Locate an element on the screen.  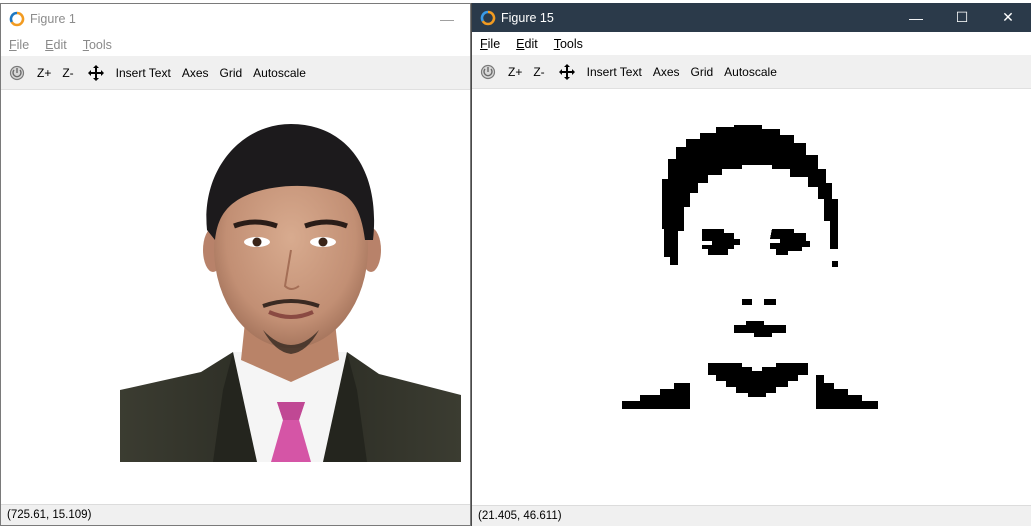
cursor-coordinates: (21.405, 46.611) is located at coordinates (520, 516).